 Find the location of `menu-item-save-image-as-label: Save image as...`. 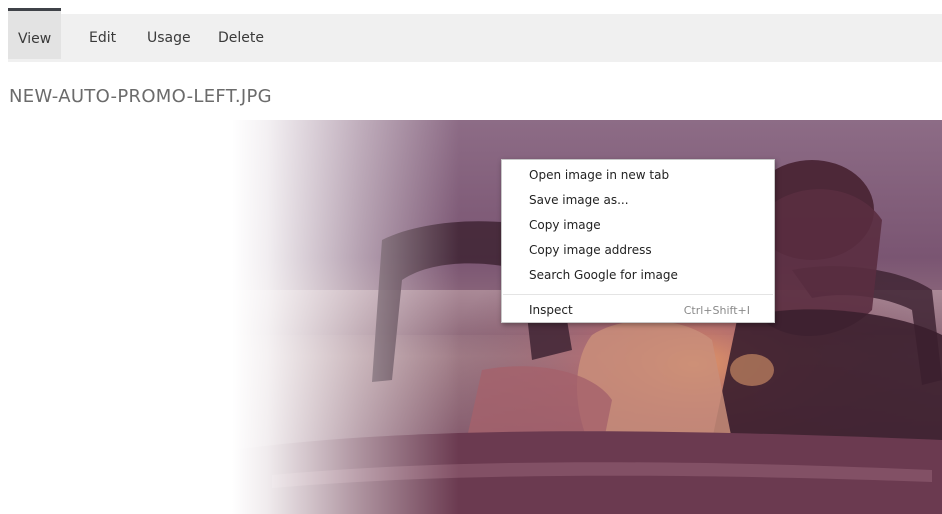

menu-item-save-image-as-label: Save image as... is located at coordinates (579, 200).